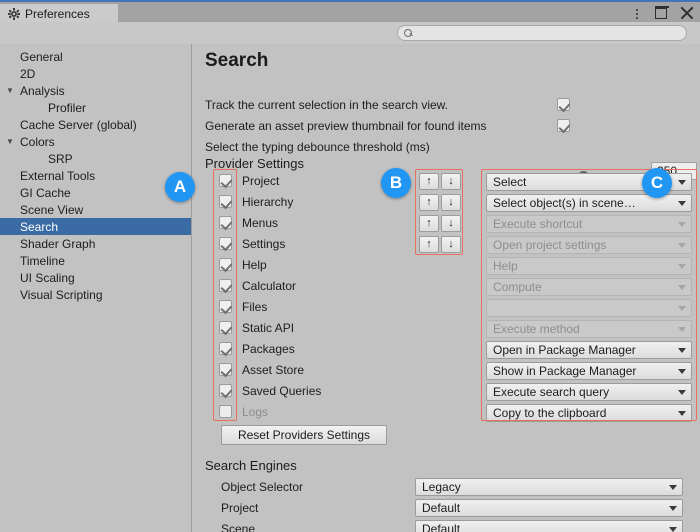 The height and width of the screenshot is (532, 700). I want to click on sidebar-item-label: Visual Scripting, so click(61, 294).